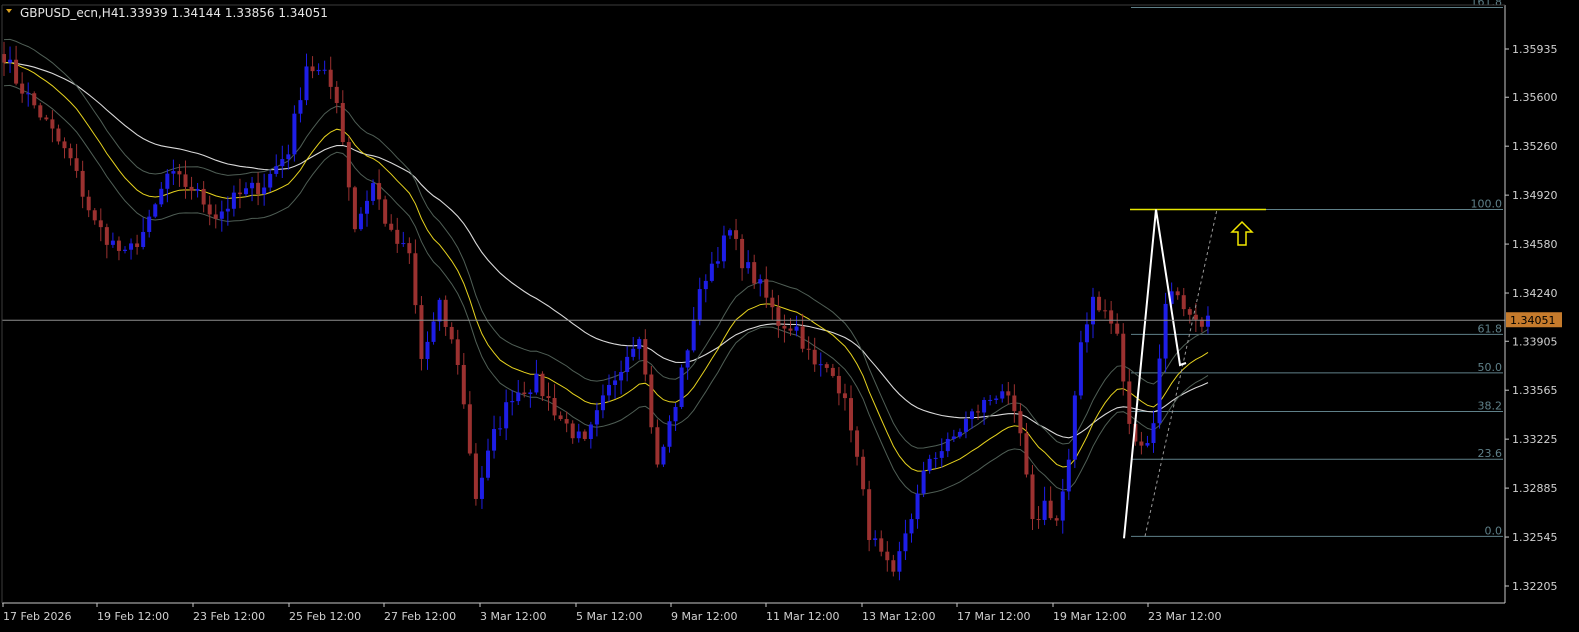 The width and height of the screenshot is (1579, 632). Describe the element at coordinates (325, 616) in the screenshot. I see `x-tick-label: 25 Feb 12:00` at that location.